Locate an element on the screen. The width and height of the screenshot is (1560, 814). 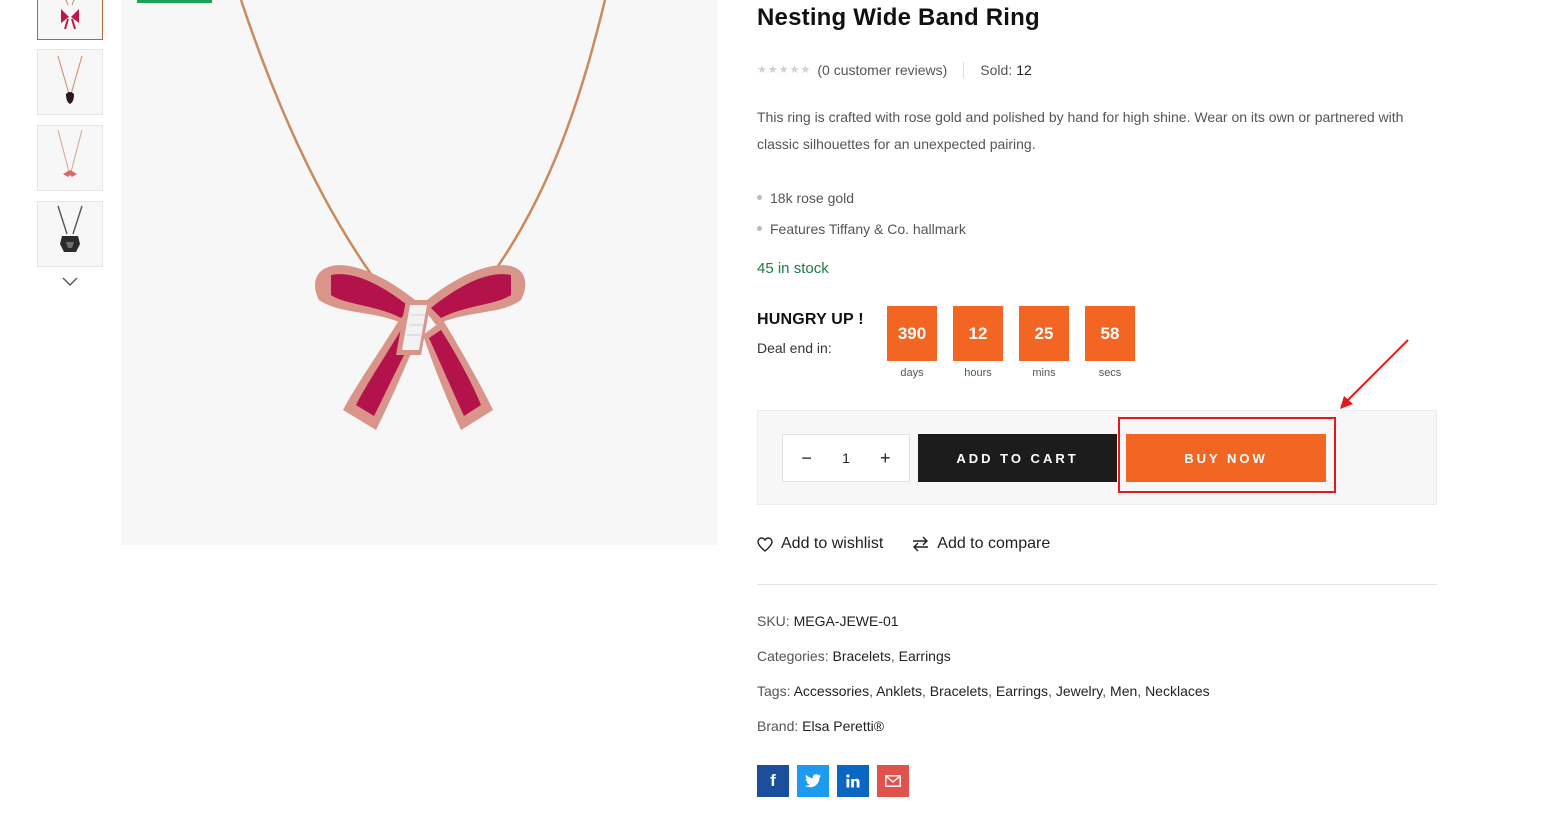
sku-value: MEGA-JEWE-01 is located at coordinates (846, 621).